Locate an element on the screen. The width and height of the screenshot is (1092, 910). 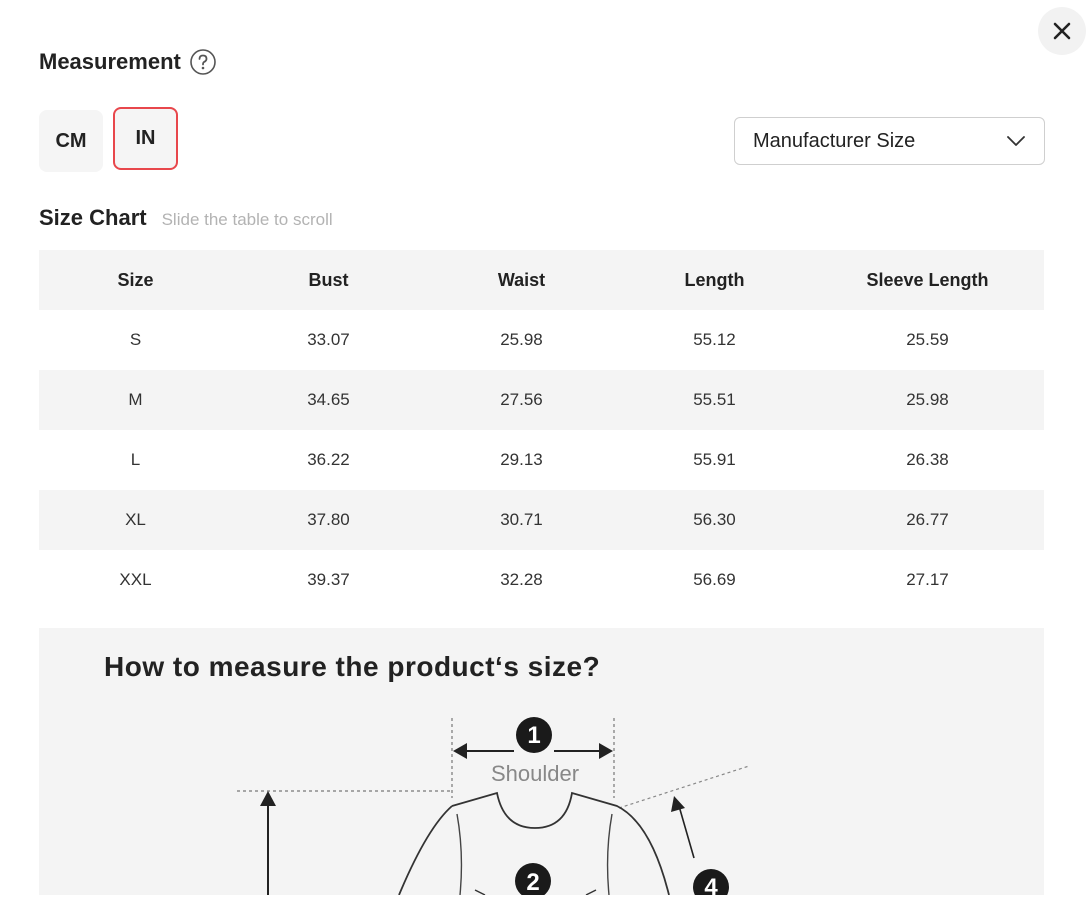
close-button is located at coordinates (1062, 31).